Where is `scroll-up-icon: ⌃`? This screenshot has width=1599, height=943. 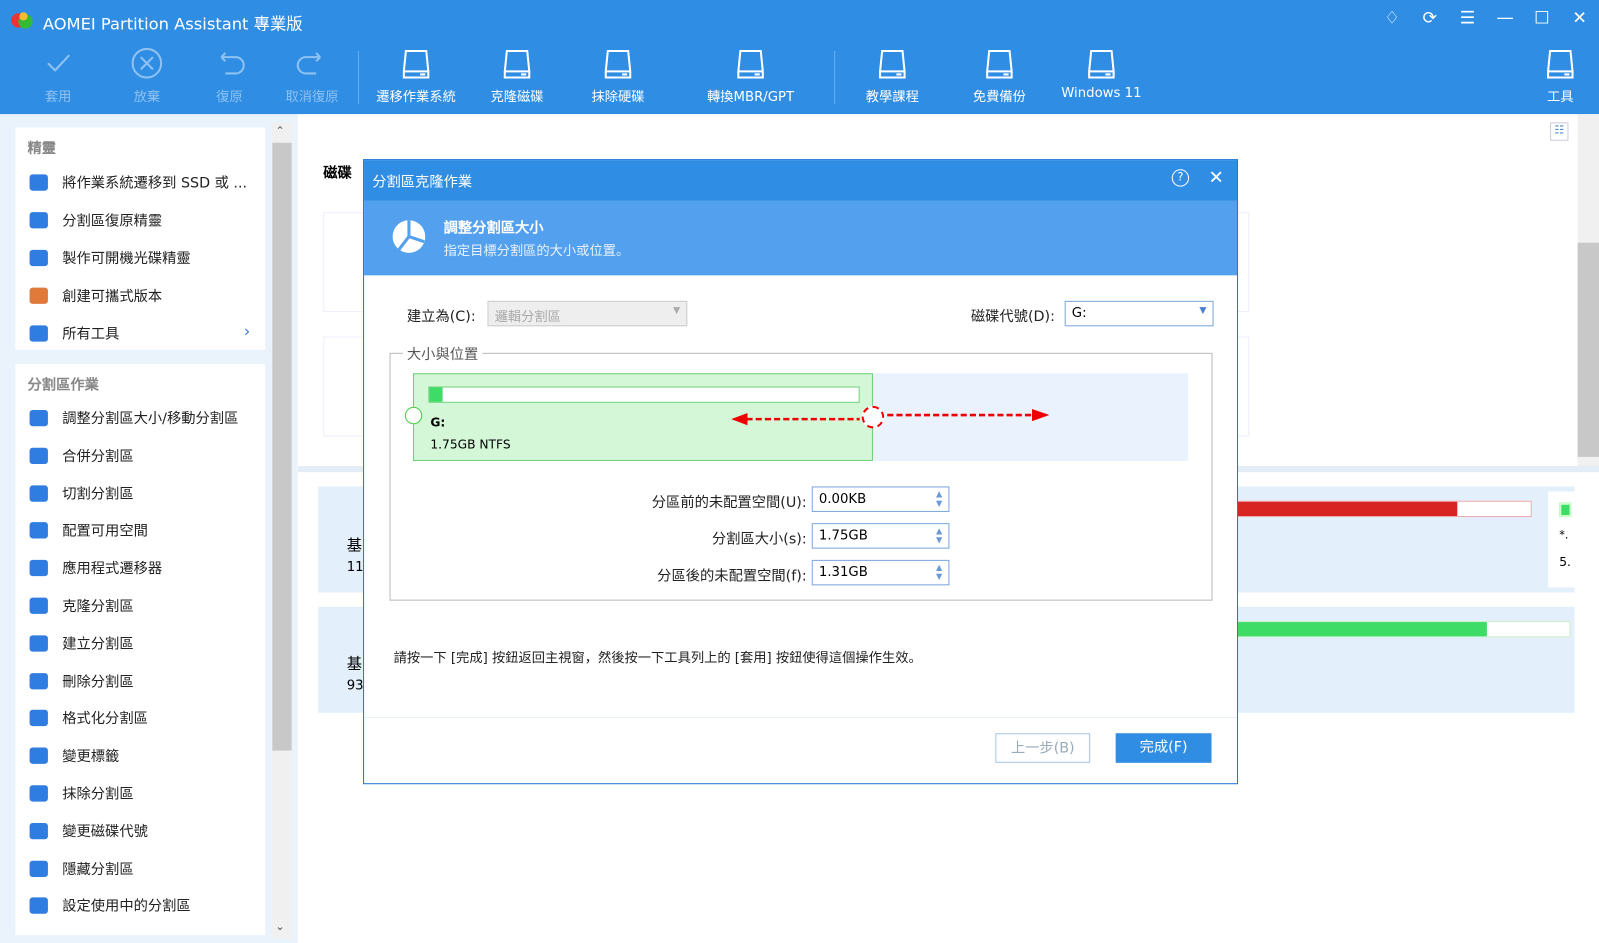
scroll-up-icon: ⌃ is located at coordinates (279, 130).